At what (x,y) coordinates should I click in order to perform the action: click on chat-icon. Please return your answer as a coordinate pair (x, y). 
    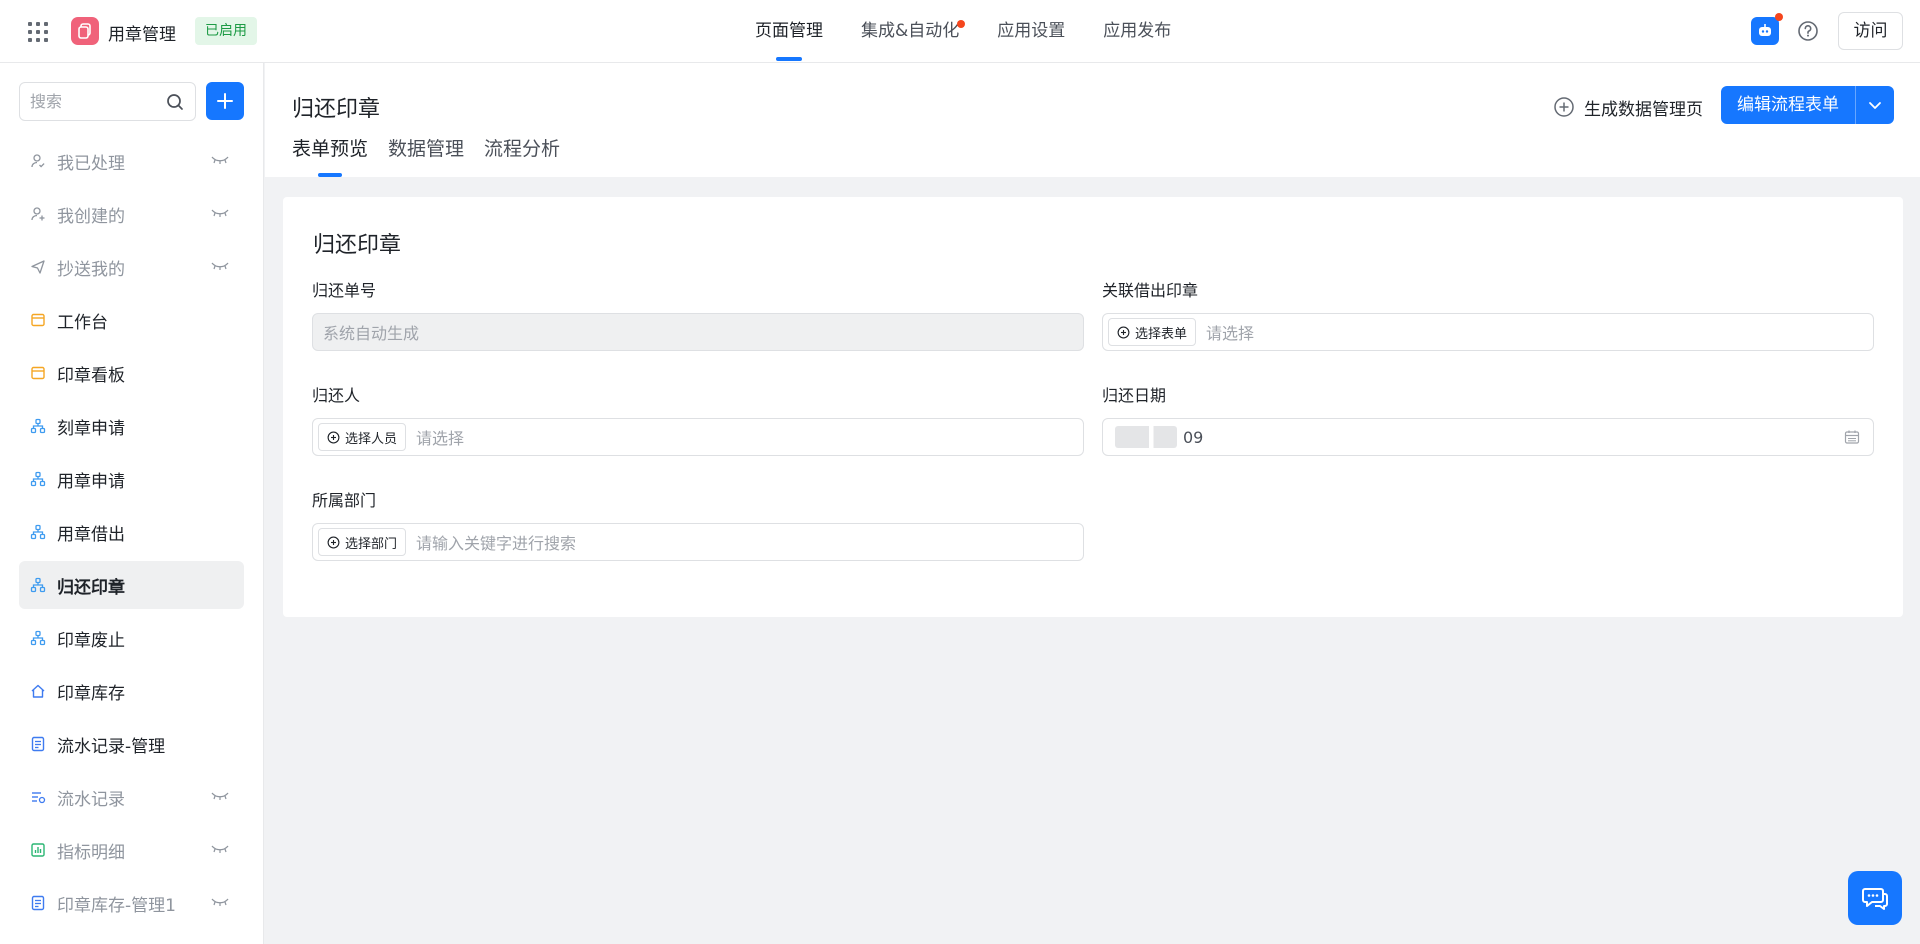
    Looking at the image, I should click on (1875, 899).